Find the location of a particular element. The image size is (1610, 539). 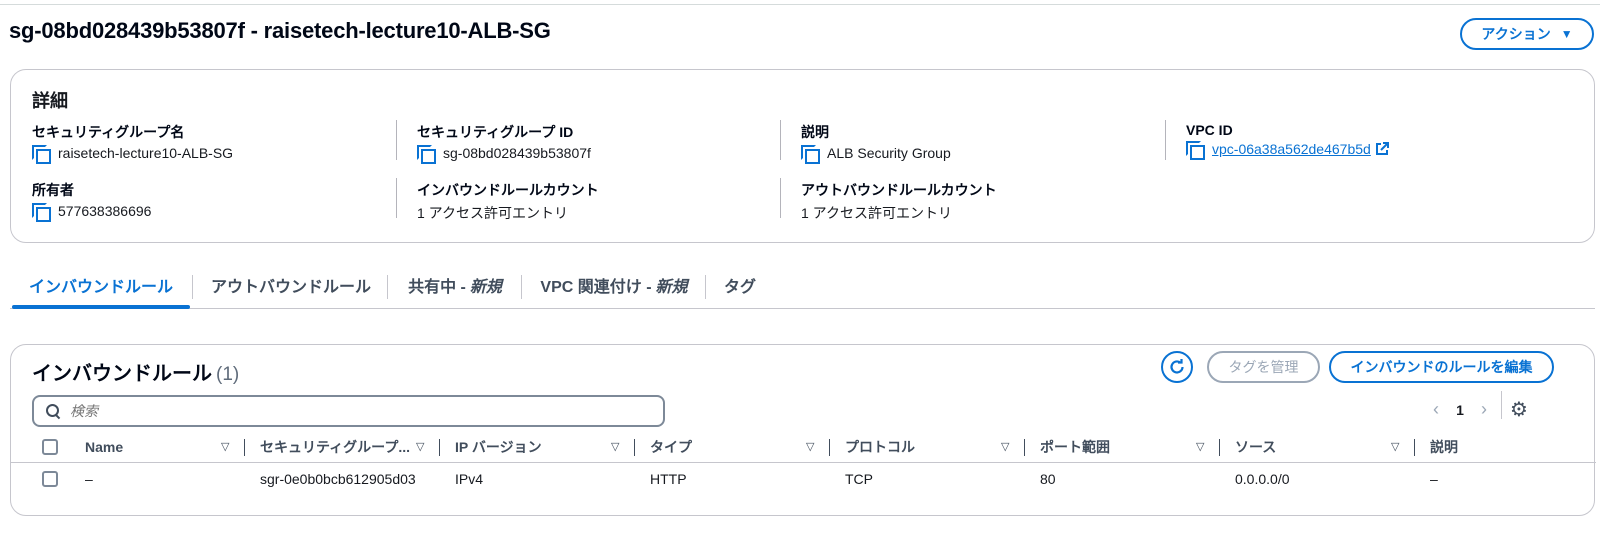

tab-inbound-rules: インバウンドルール is located at coordinates (101, 285).